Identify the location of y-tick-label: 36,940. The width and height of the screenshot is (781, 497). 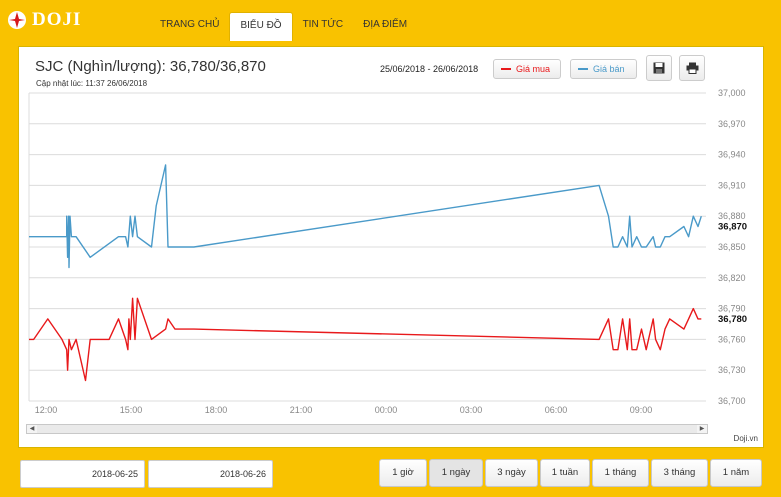
(732, 155).